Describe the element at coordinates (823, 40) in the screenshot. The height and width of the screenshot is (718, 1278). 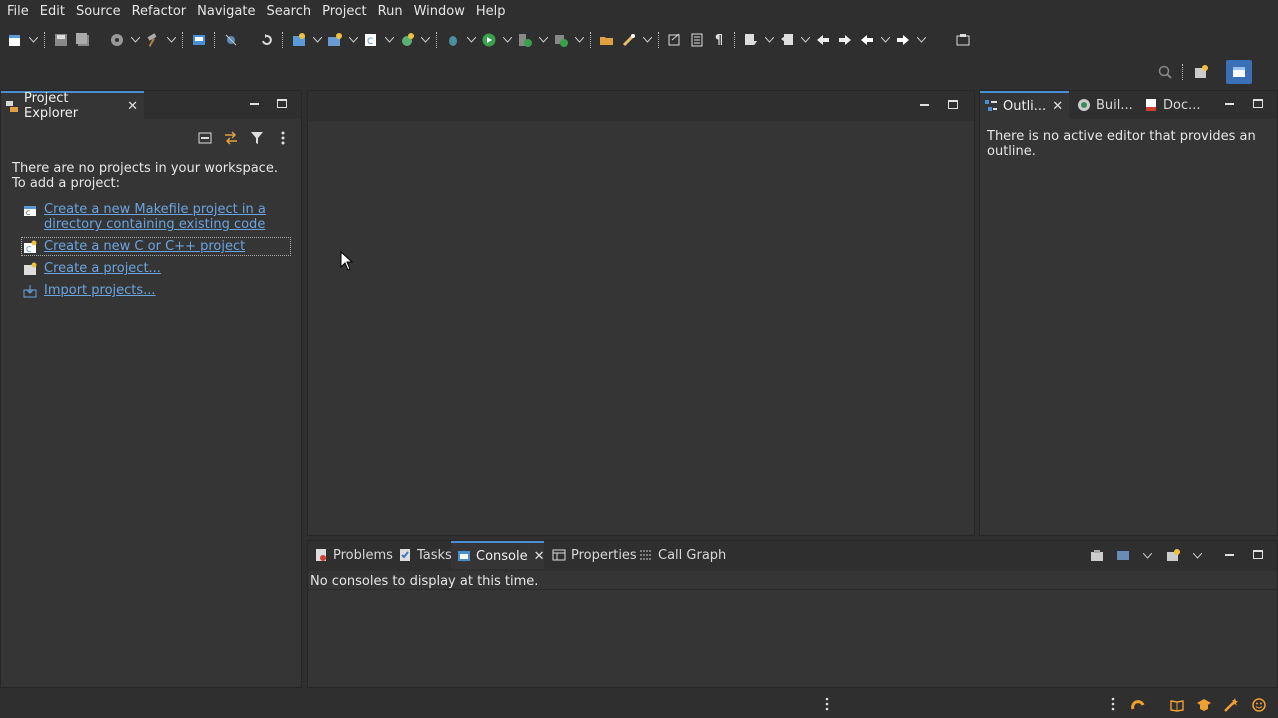
I see `last-edit-icon` at that location.